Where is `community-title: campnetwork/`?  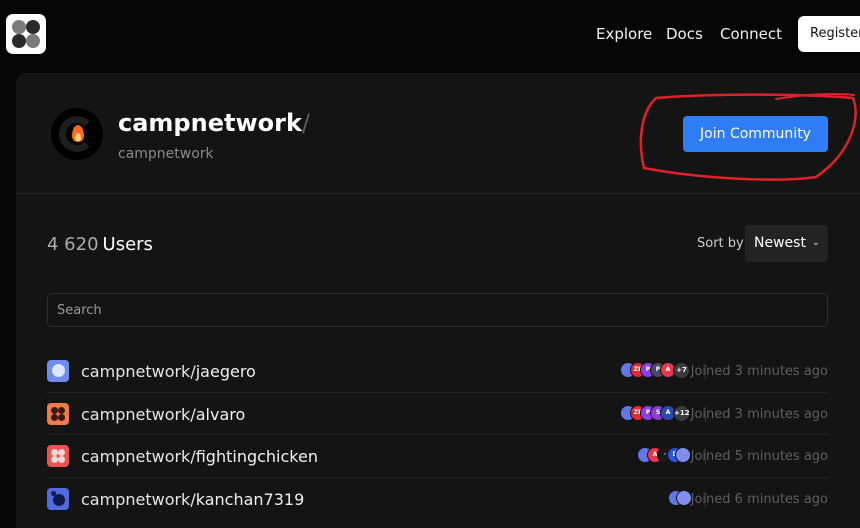
community-title: campnetwork/ is located at coordinates (214, 123).